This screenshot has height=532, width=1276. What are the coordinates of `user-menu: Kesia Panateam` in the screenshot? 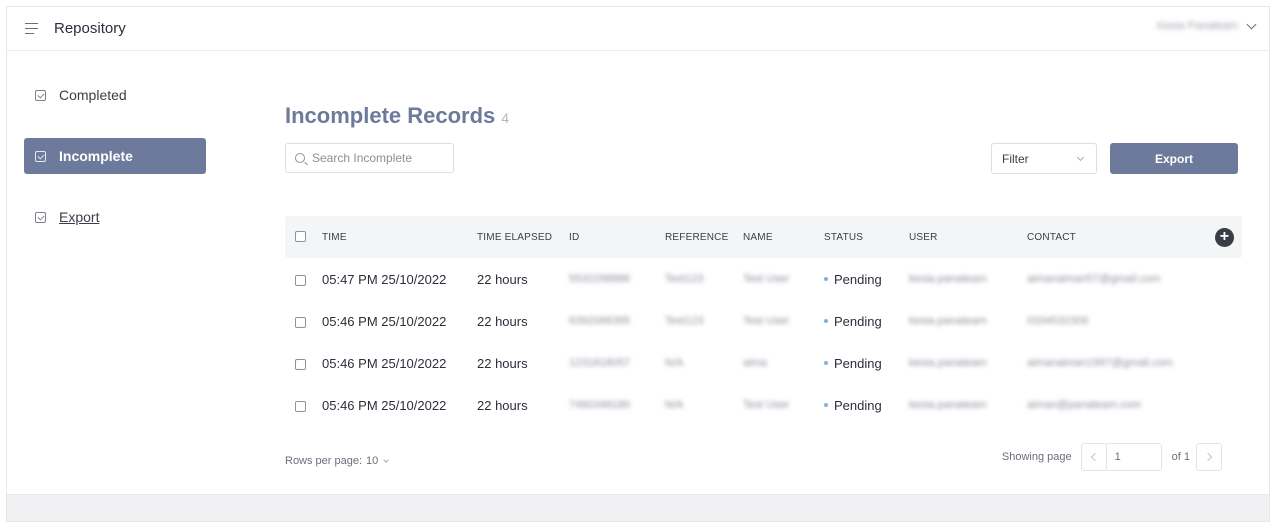 It's located at (1207, 25).